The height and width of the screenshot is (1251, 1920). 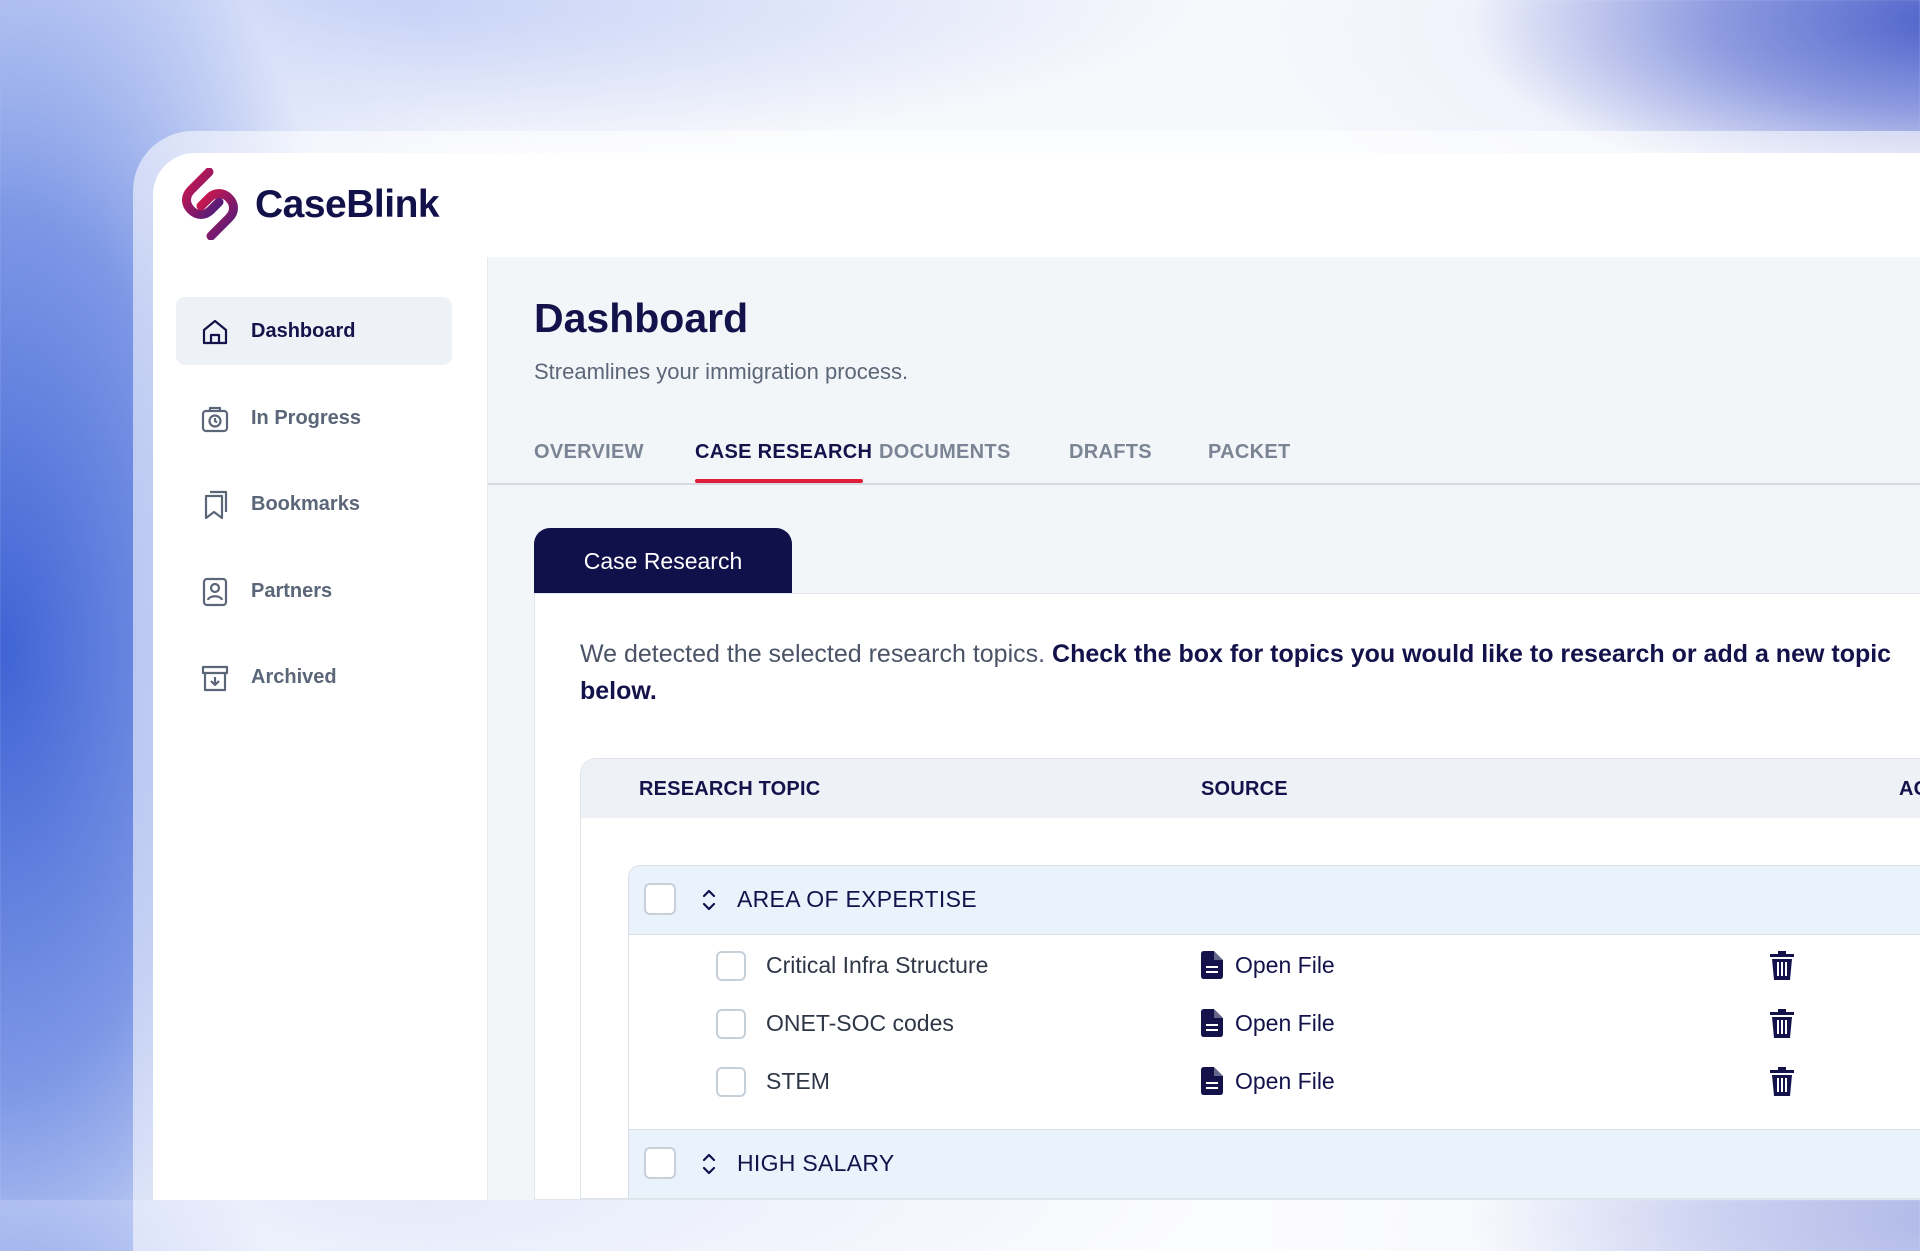 I want to click on panel-tab-case-research: Case Research, so click(x=663, y=561).